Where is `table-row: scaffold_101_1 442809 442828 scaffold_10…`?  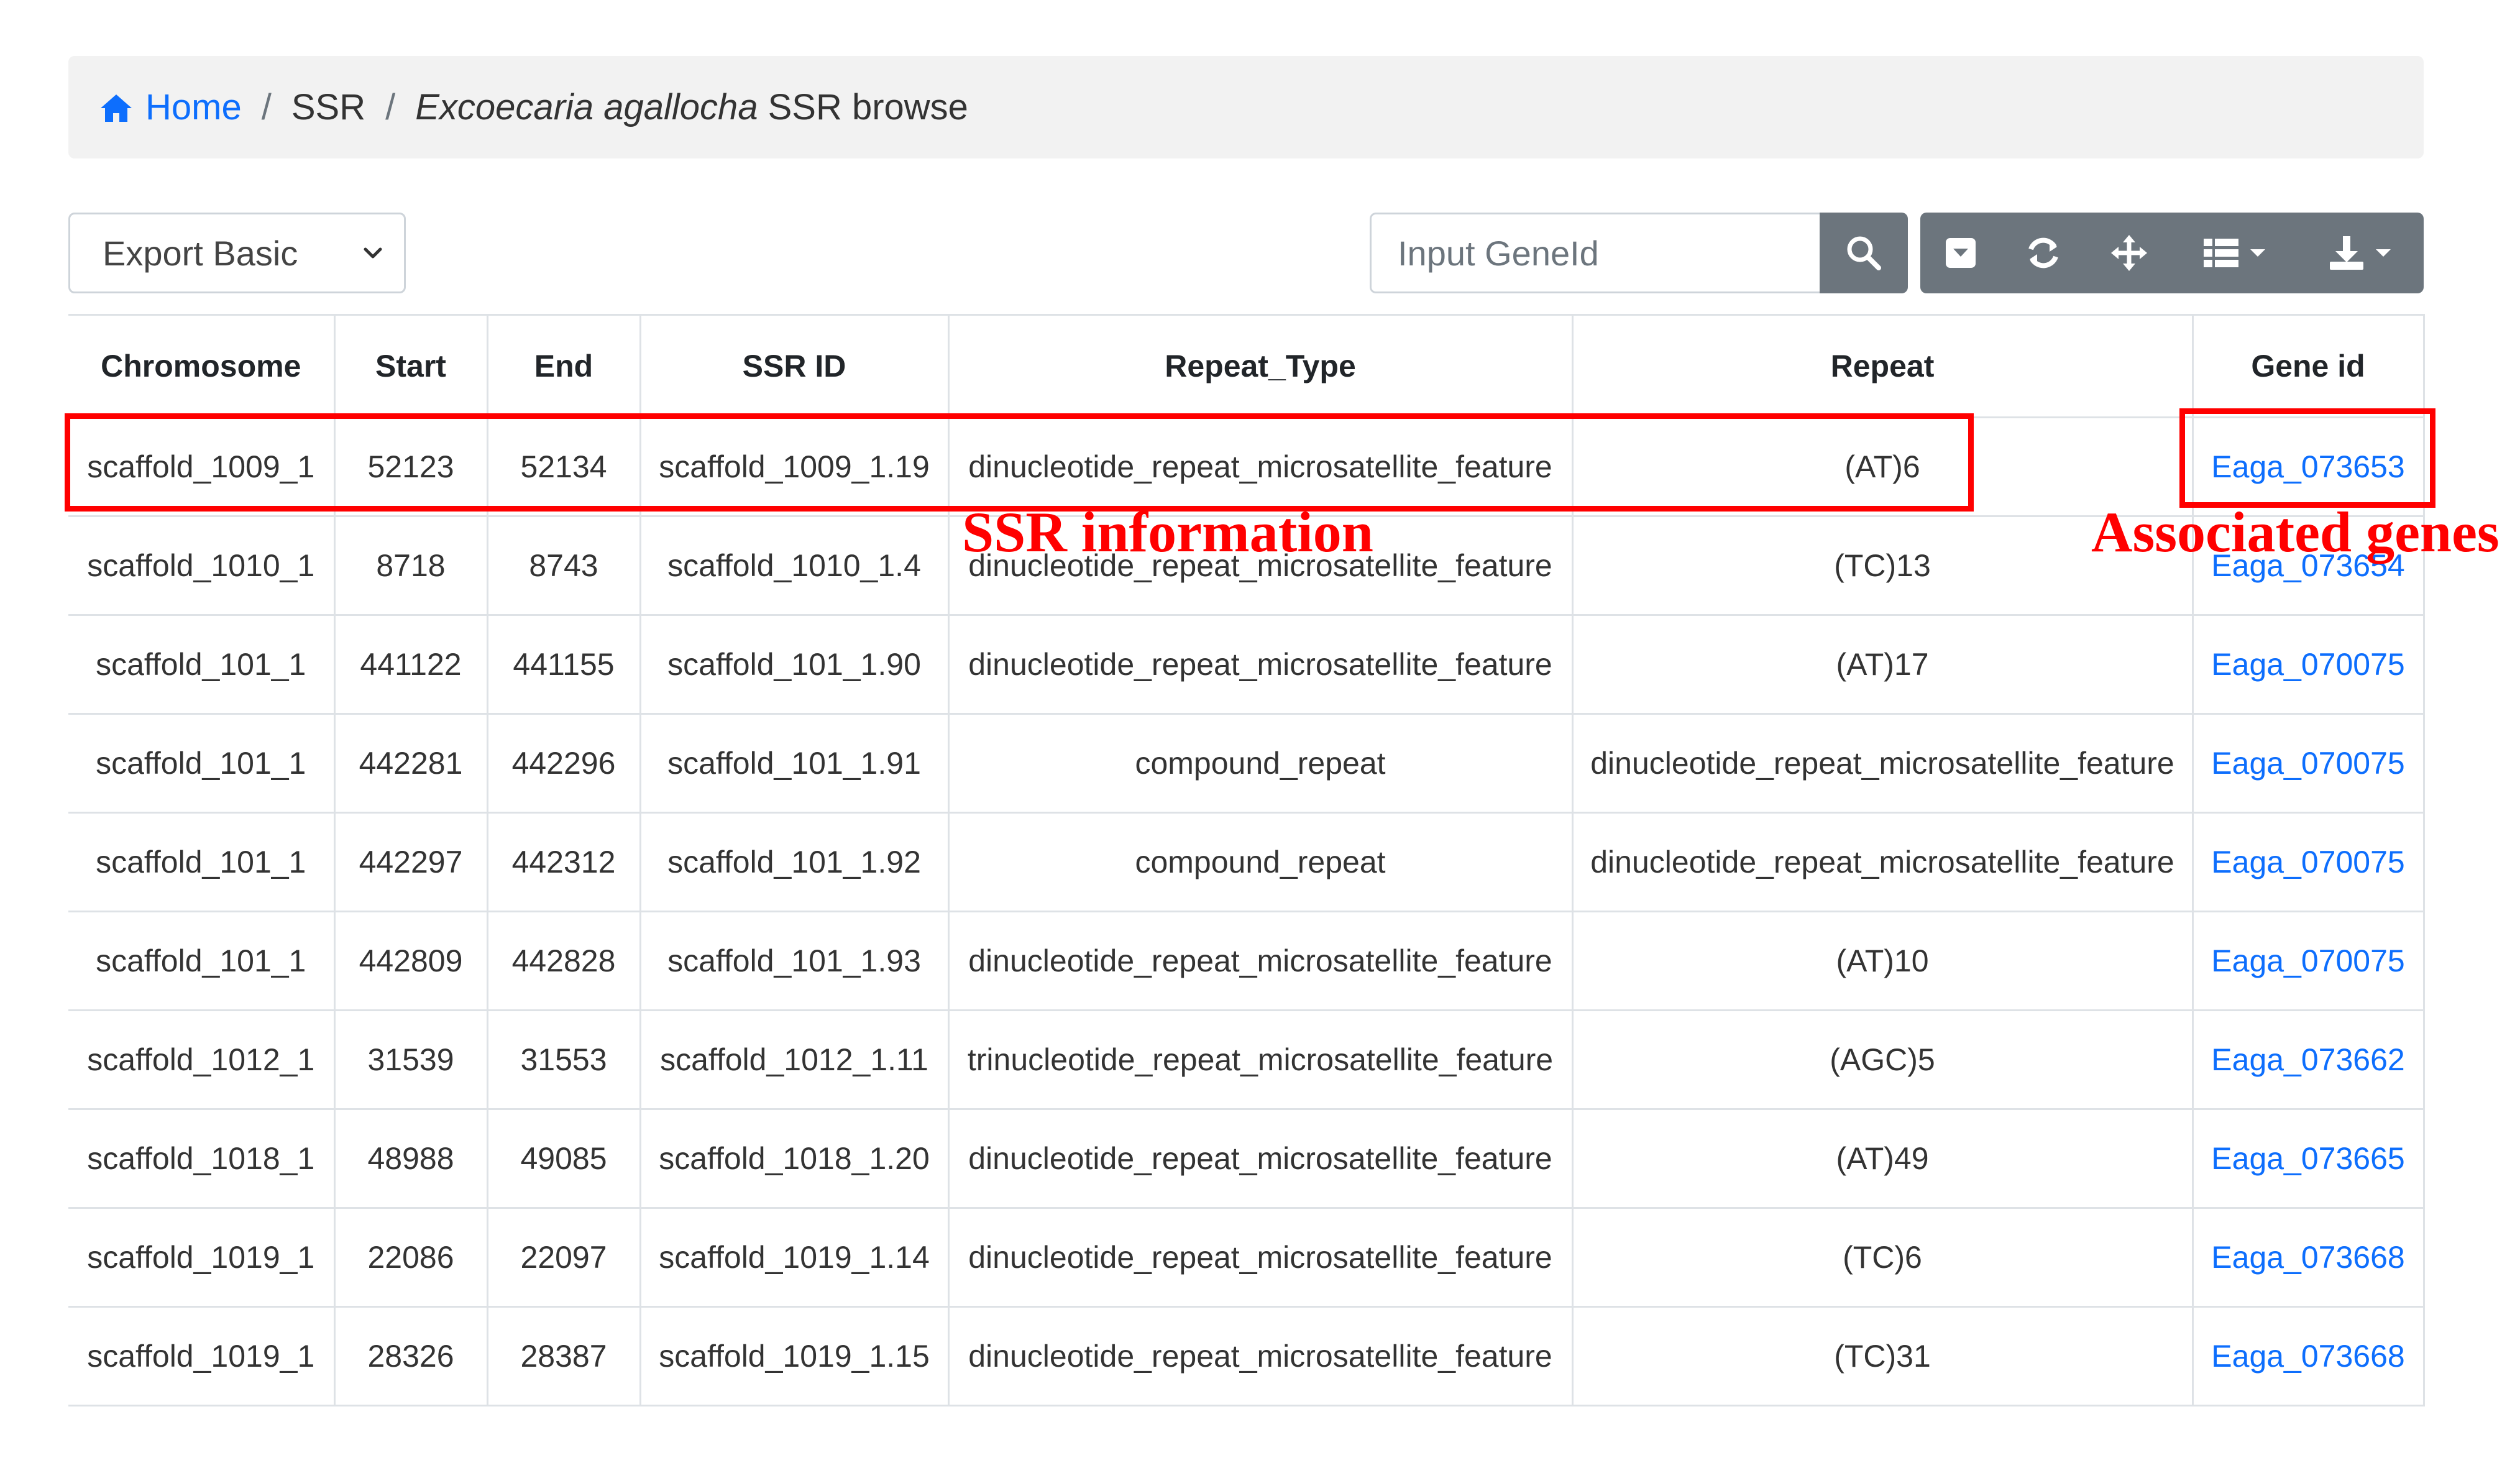
table-row: scaffold_101_1 442809 442828 scaffold_10… is located at coordinates (1246, 961).